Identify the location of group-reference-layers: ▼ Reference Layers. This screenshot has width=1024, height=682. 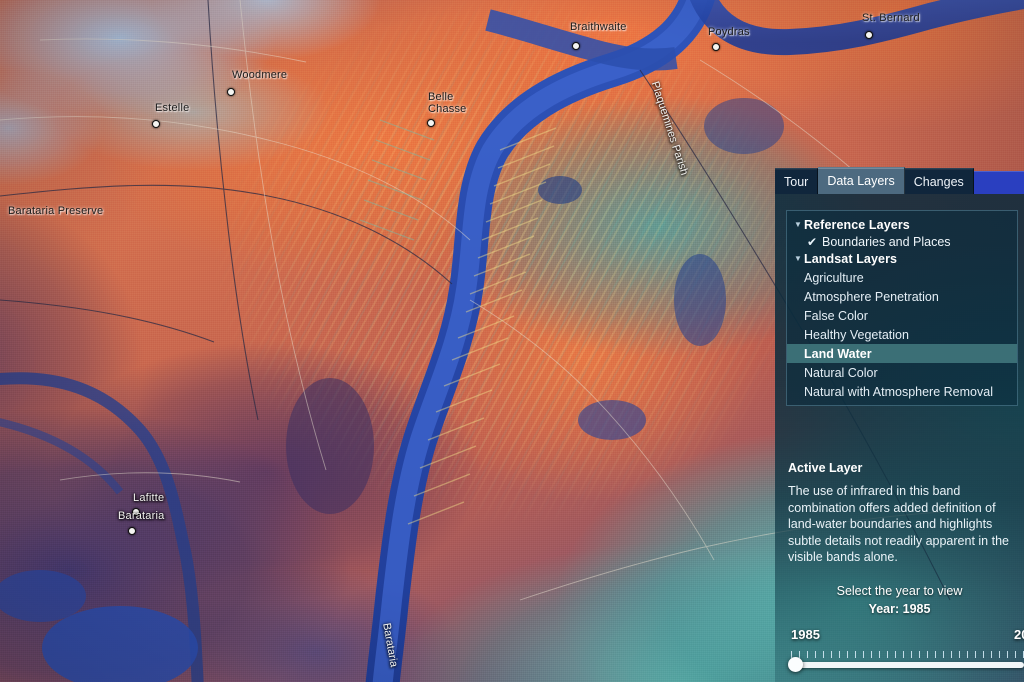
(902, 225).